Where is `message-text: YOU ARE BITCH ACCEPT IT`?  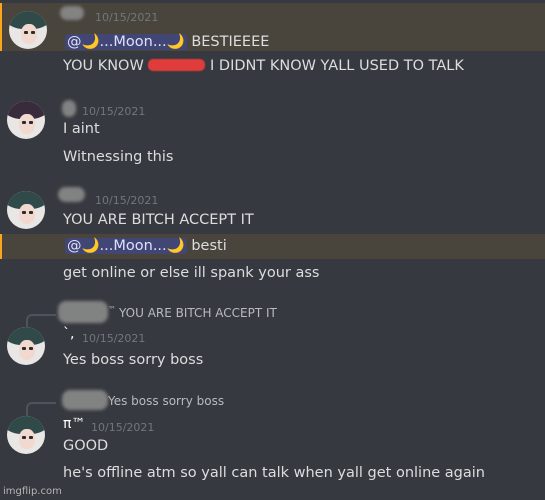 message-text: YOU ARE BITCH ACCEPT IT is located at coordinates (158, 220).